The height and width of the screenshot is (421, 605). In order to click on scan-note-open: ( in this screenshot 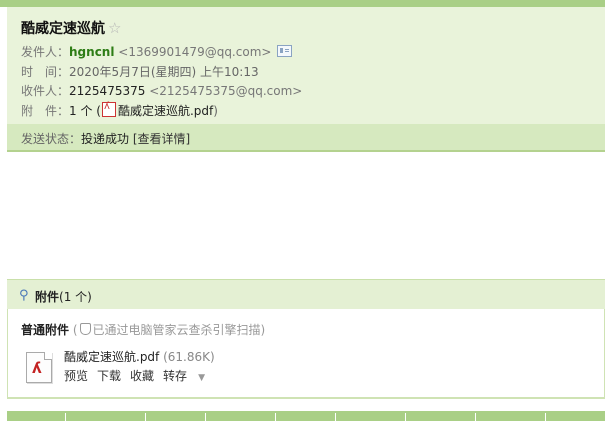, I will do `click(75, 330)`.